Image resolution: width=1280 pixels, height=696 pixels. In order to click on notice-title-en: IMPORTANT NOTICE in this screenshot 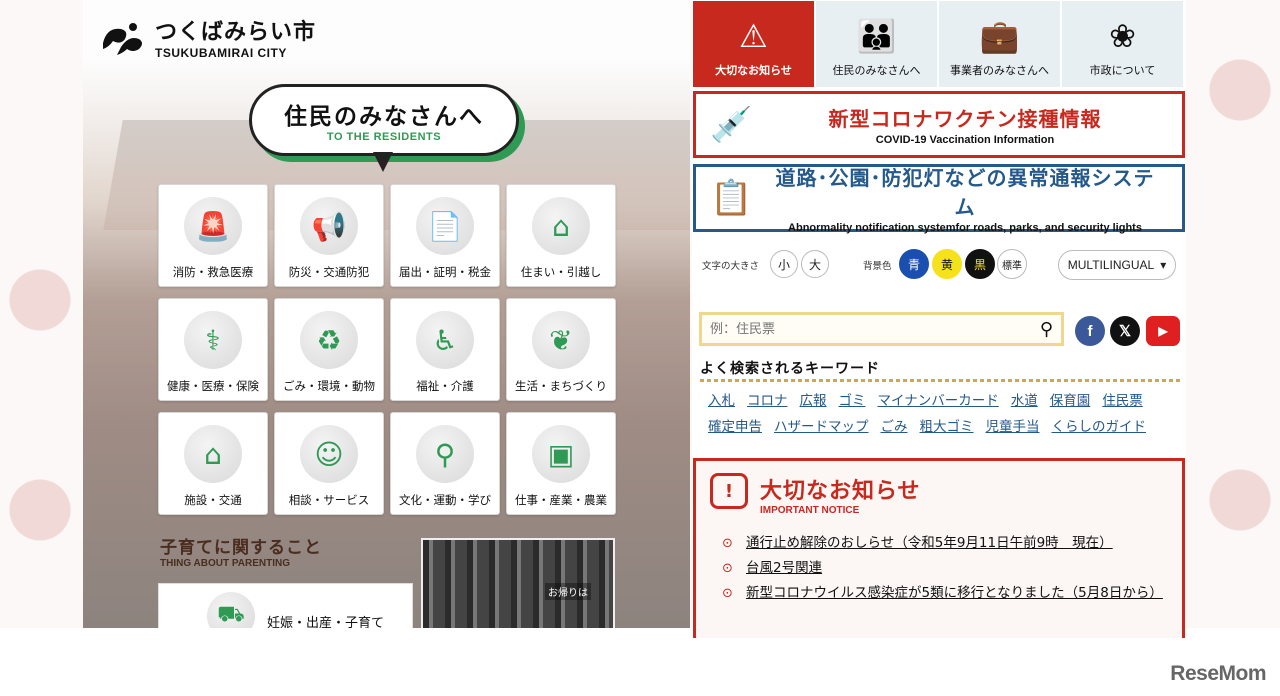, I will do `click(810, 510)`.